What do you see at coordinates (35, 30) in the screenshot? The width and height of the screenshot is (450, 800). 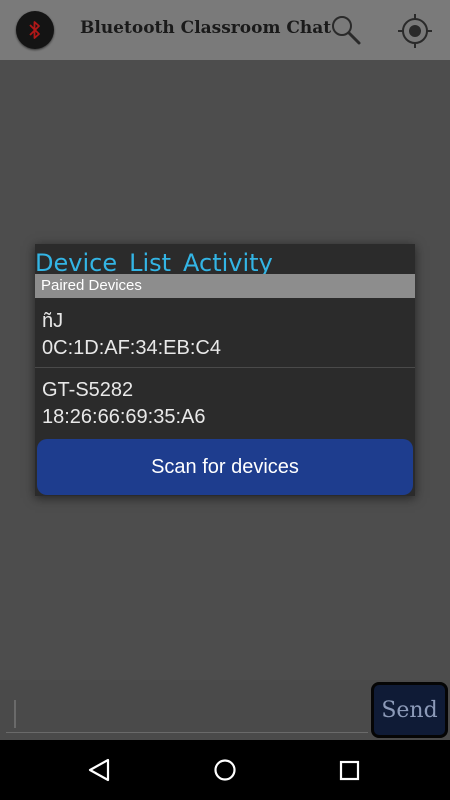 I see `bluetooth-icon` at bounding box center [35, 30].